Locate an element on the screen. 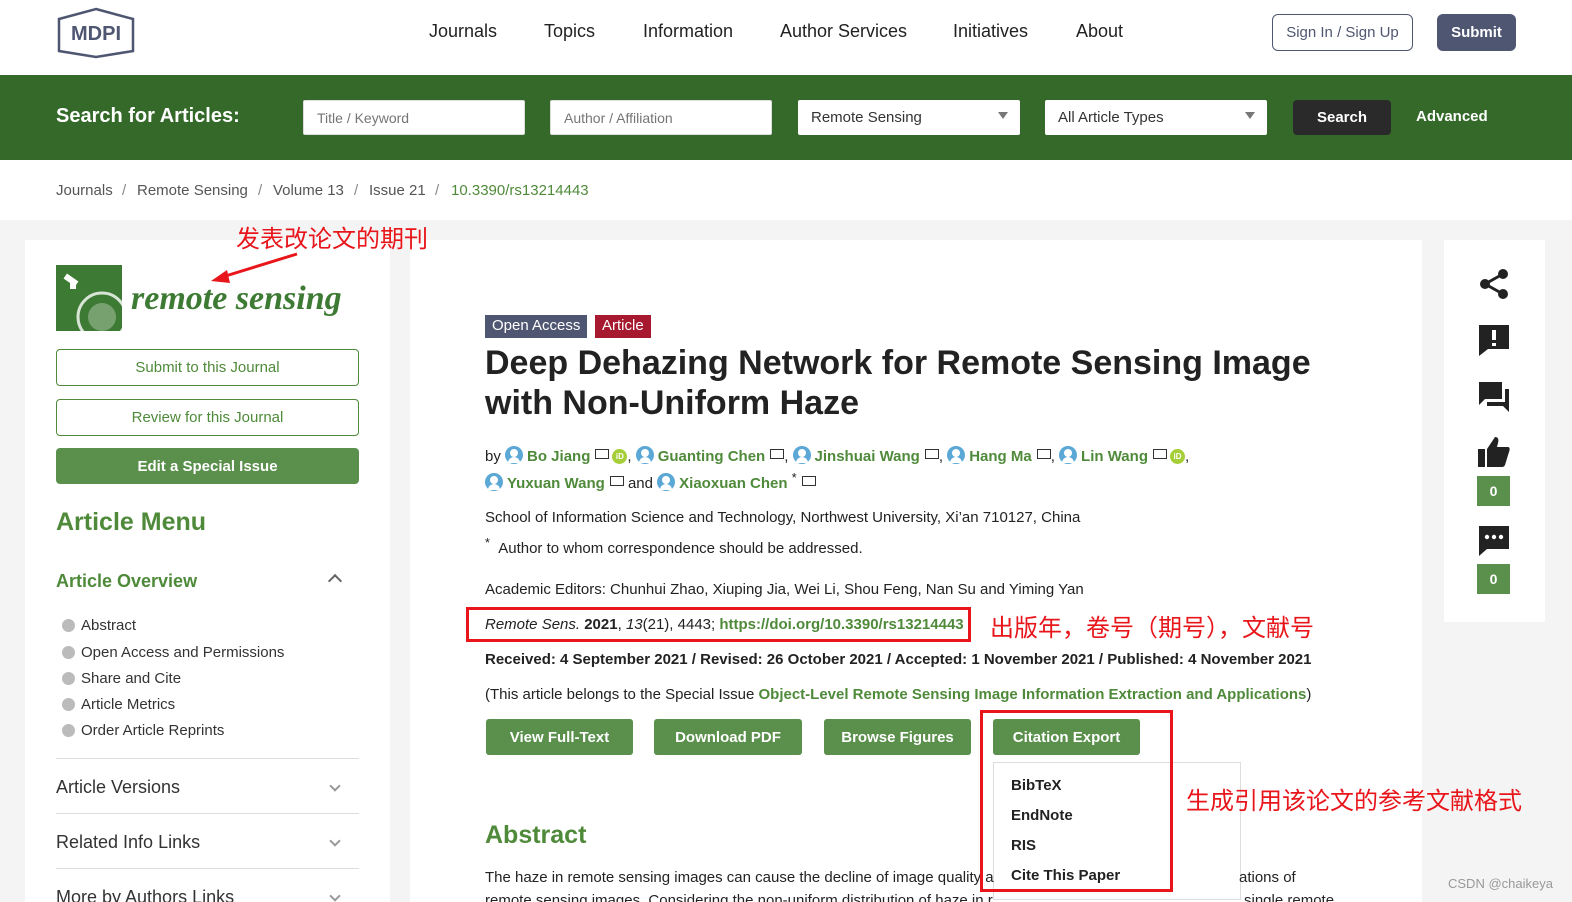  citation-highlight-box is located at coordinates (718, 624).